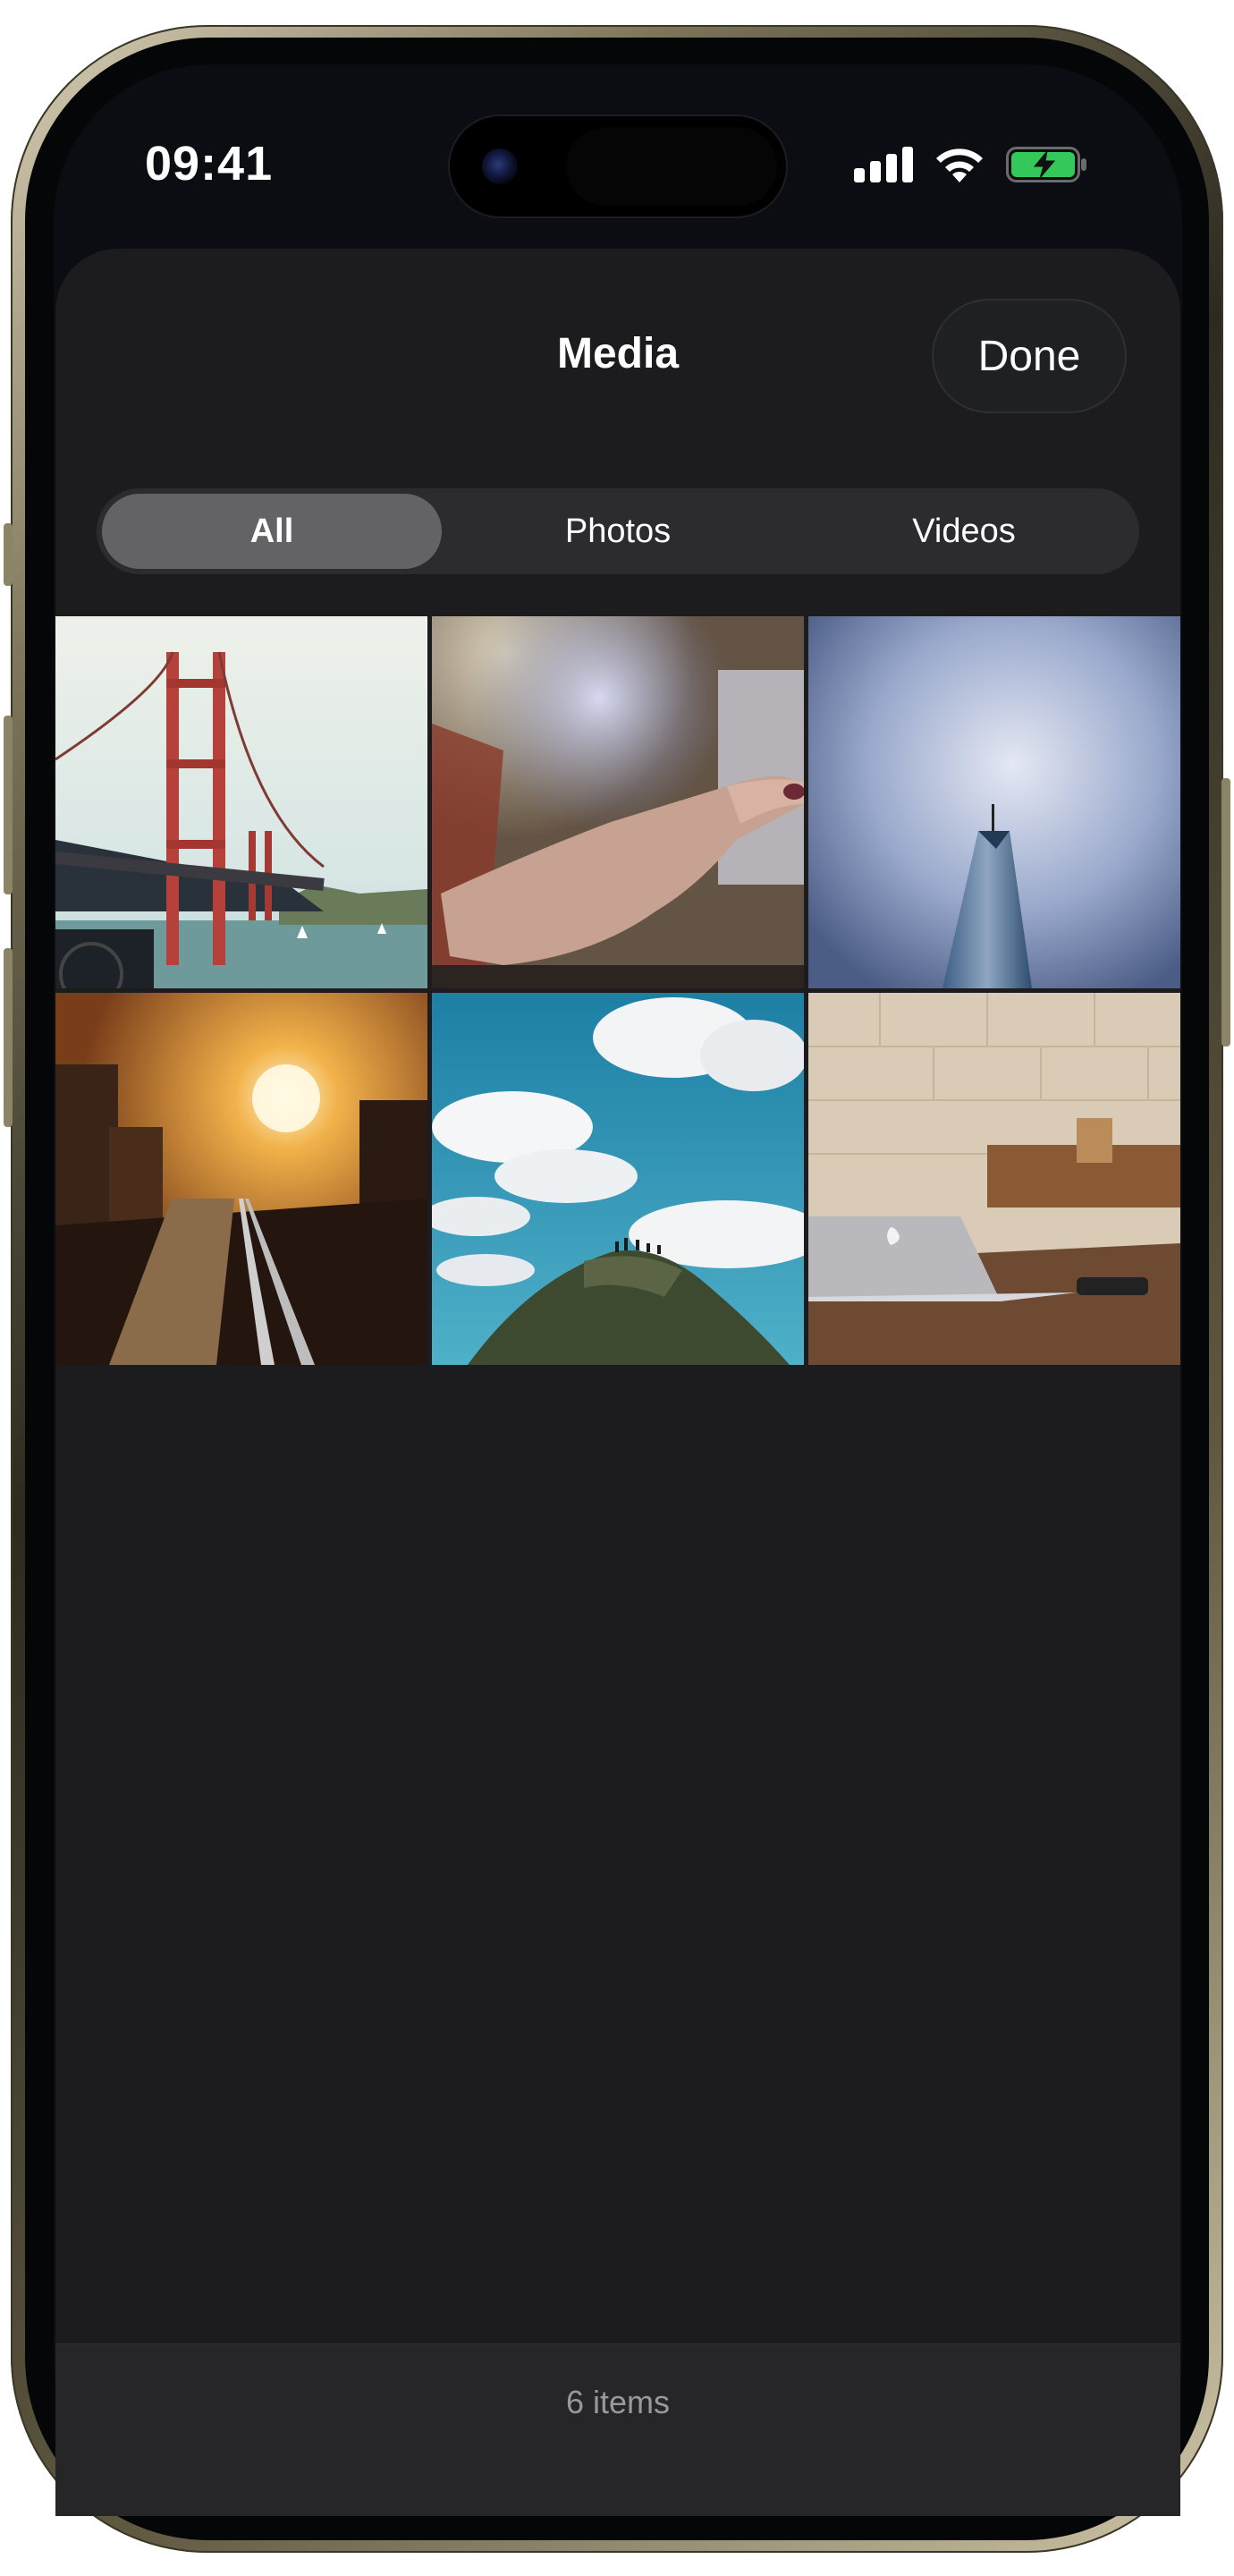 The height and width of the screenshot is (2576, 1234). What do you see at coordinates (885, 164) in the screenshot?
I see `cellular-signal-icon` at bounding box center [885, 164].